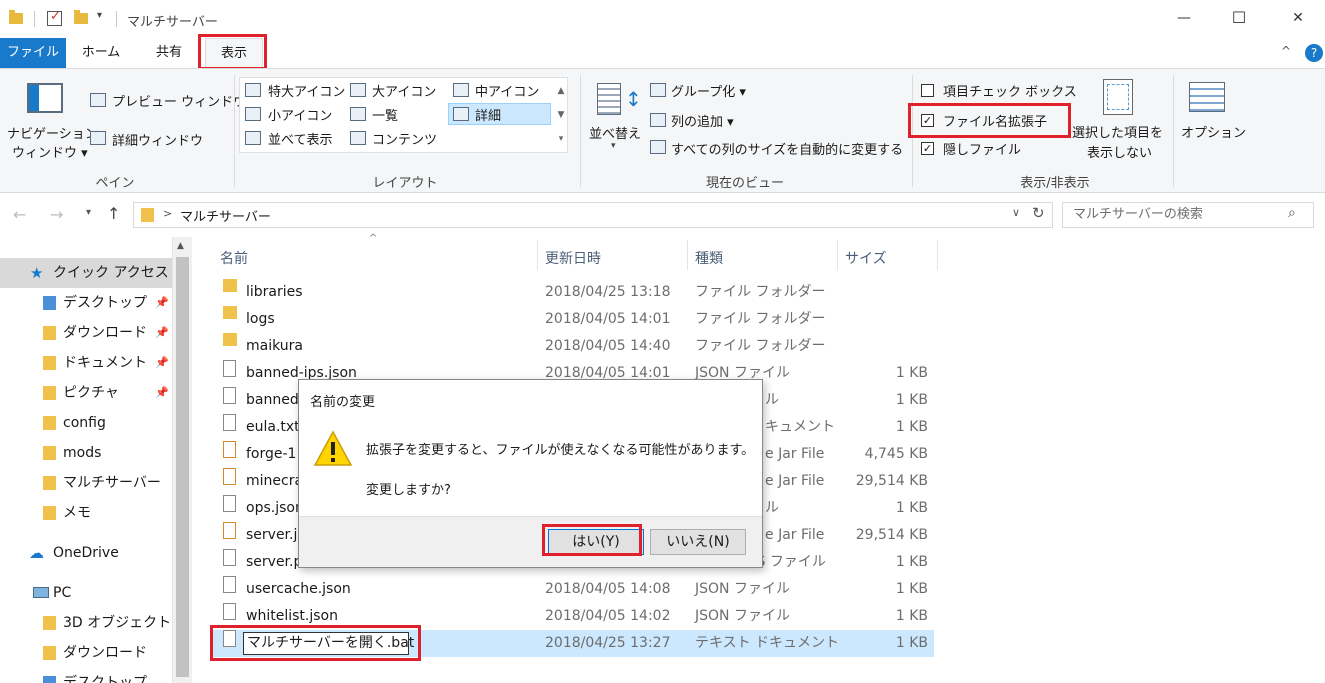 The width and height of the screenshot is (1325, 683). What do you see at coordinates (488, 114) in the screenshot?
I see `layout-details: 詳細` at bounding box center [488, 114].